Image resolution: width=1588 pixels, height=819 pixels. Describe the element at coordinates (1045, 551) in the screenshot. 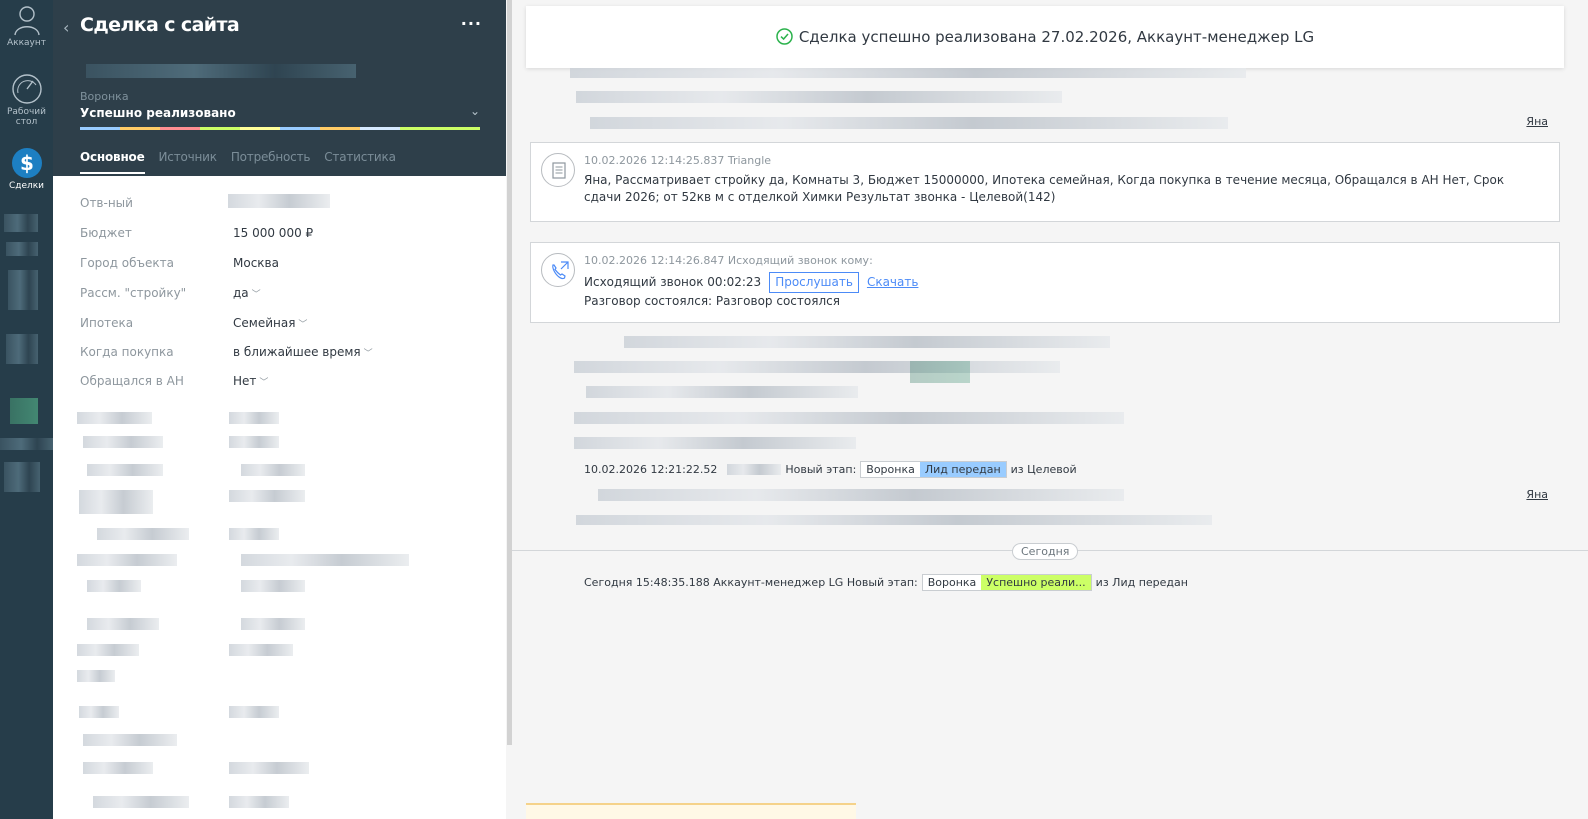

I see `today-label: Сегодня` at that location.